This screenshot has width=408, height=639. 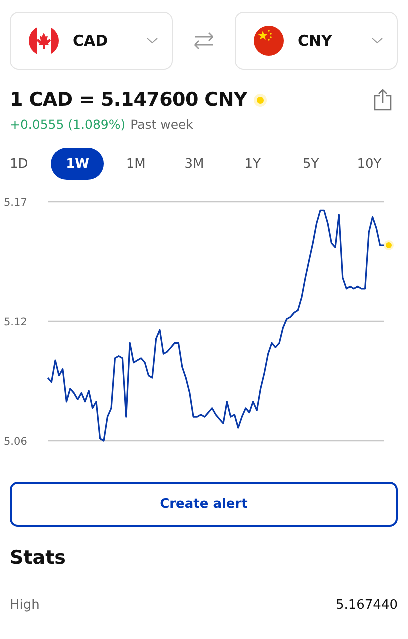 I want to click on stat-label: High, so click(x=25, y=605).